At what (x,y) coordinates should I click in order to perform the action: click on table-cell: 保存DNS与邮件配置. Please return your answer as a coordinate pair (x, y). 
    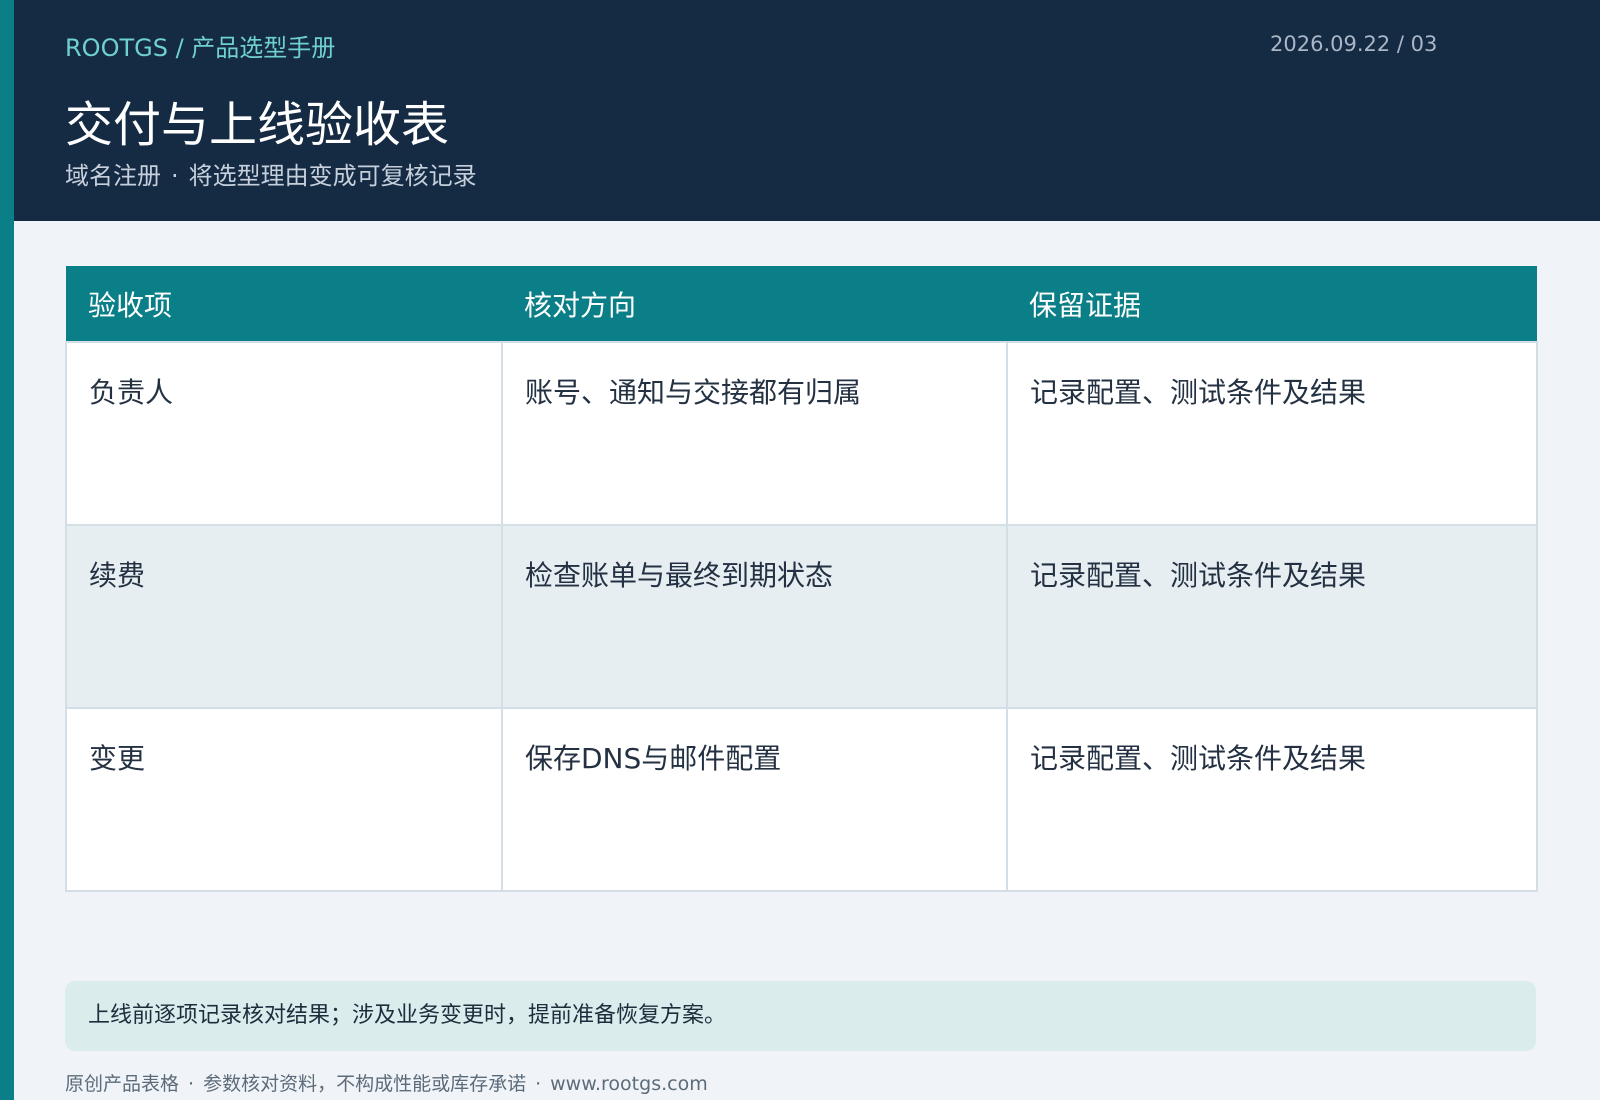
    Looking at the image, I should click on (754, 799).